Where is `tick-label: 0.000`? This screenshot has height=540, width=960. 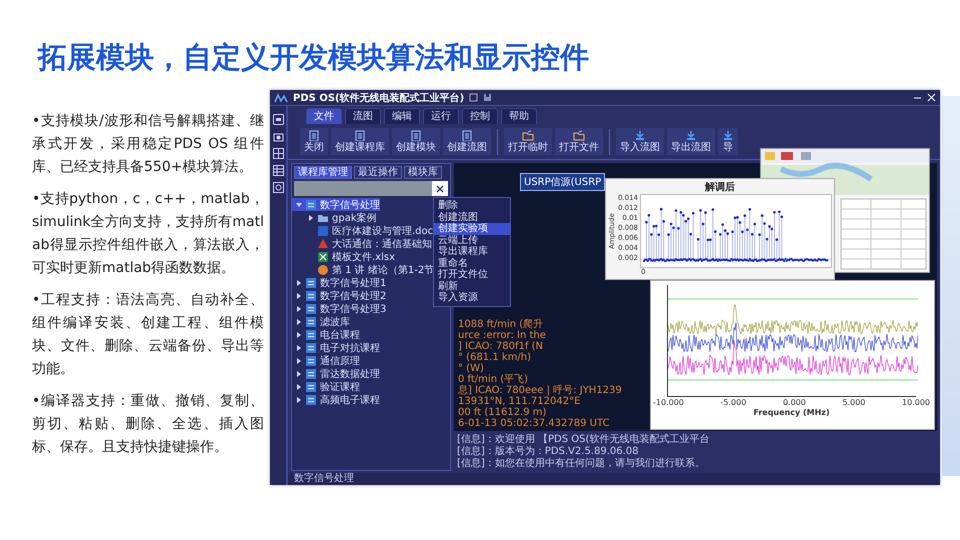
tick-label: 0.000 is located at coordinates (794, 403).